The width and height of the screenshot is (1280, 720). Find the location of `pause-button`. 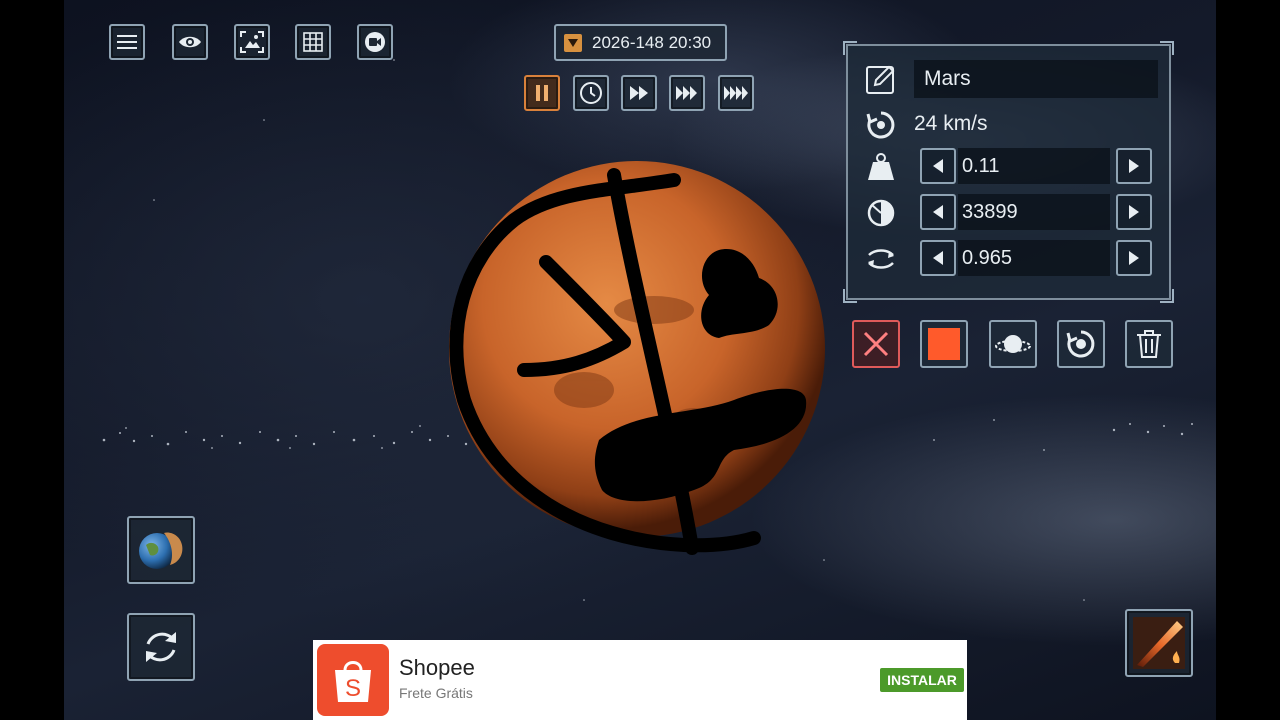

pause-button is located at coordinates (542, 93).